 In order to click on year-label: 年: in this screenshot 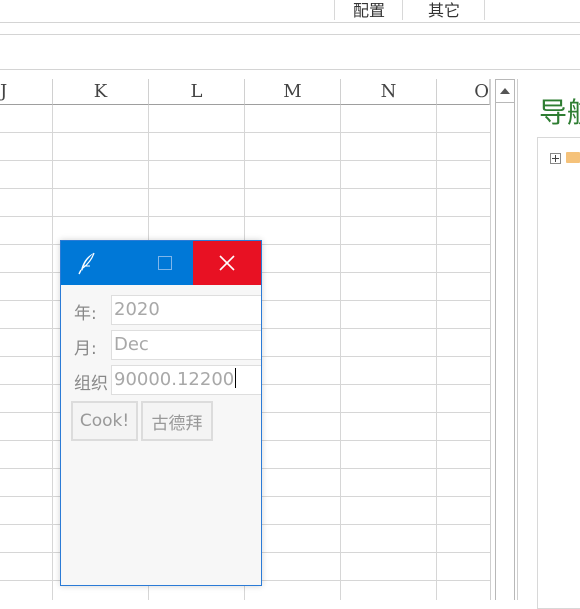, I will do `click(85, 314)`.